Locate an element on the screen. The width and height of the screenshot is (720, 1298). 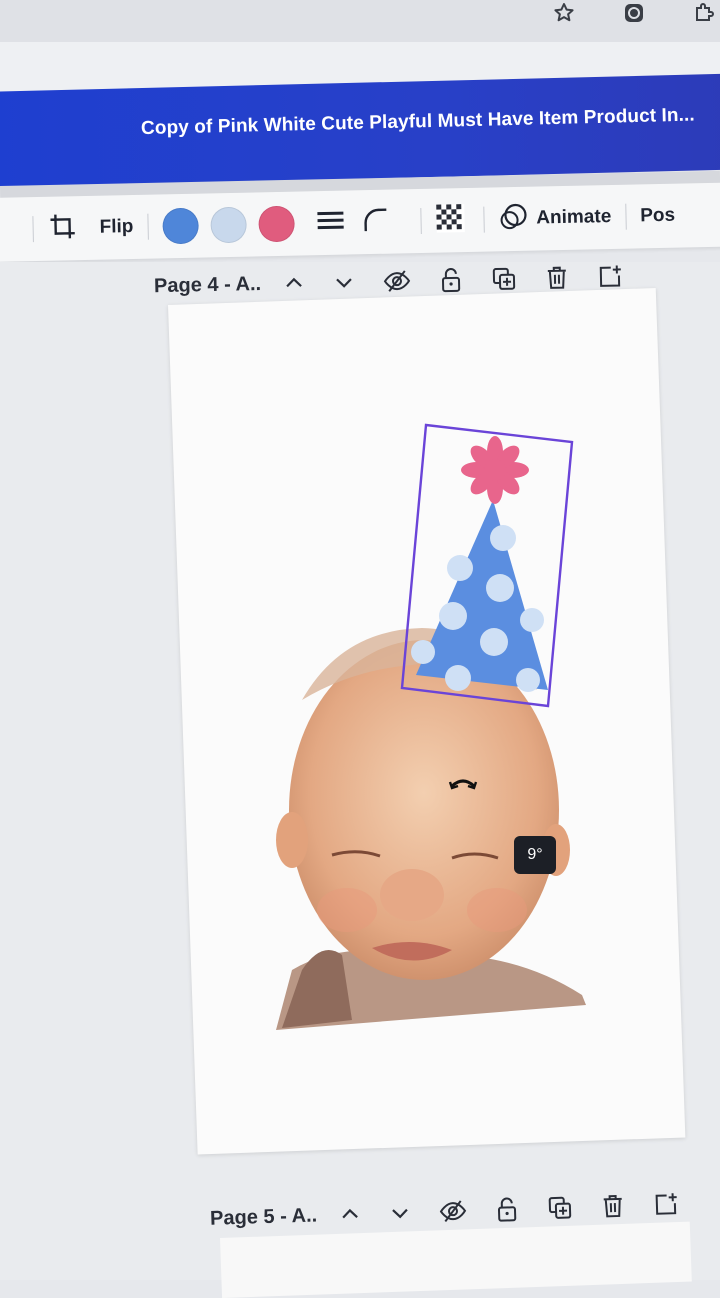
position-button: Pos is located at coordinates (657, 216).